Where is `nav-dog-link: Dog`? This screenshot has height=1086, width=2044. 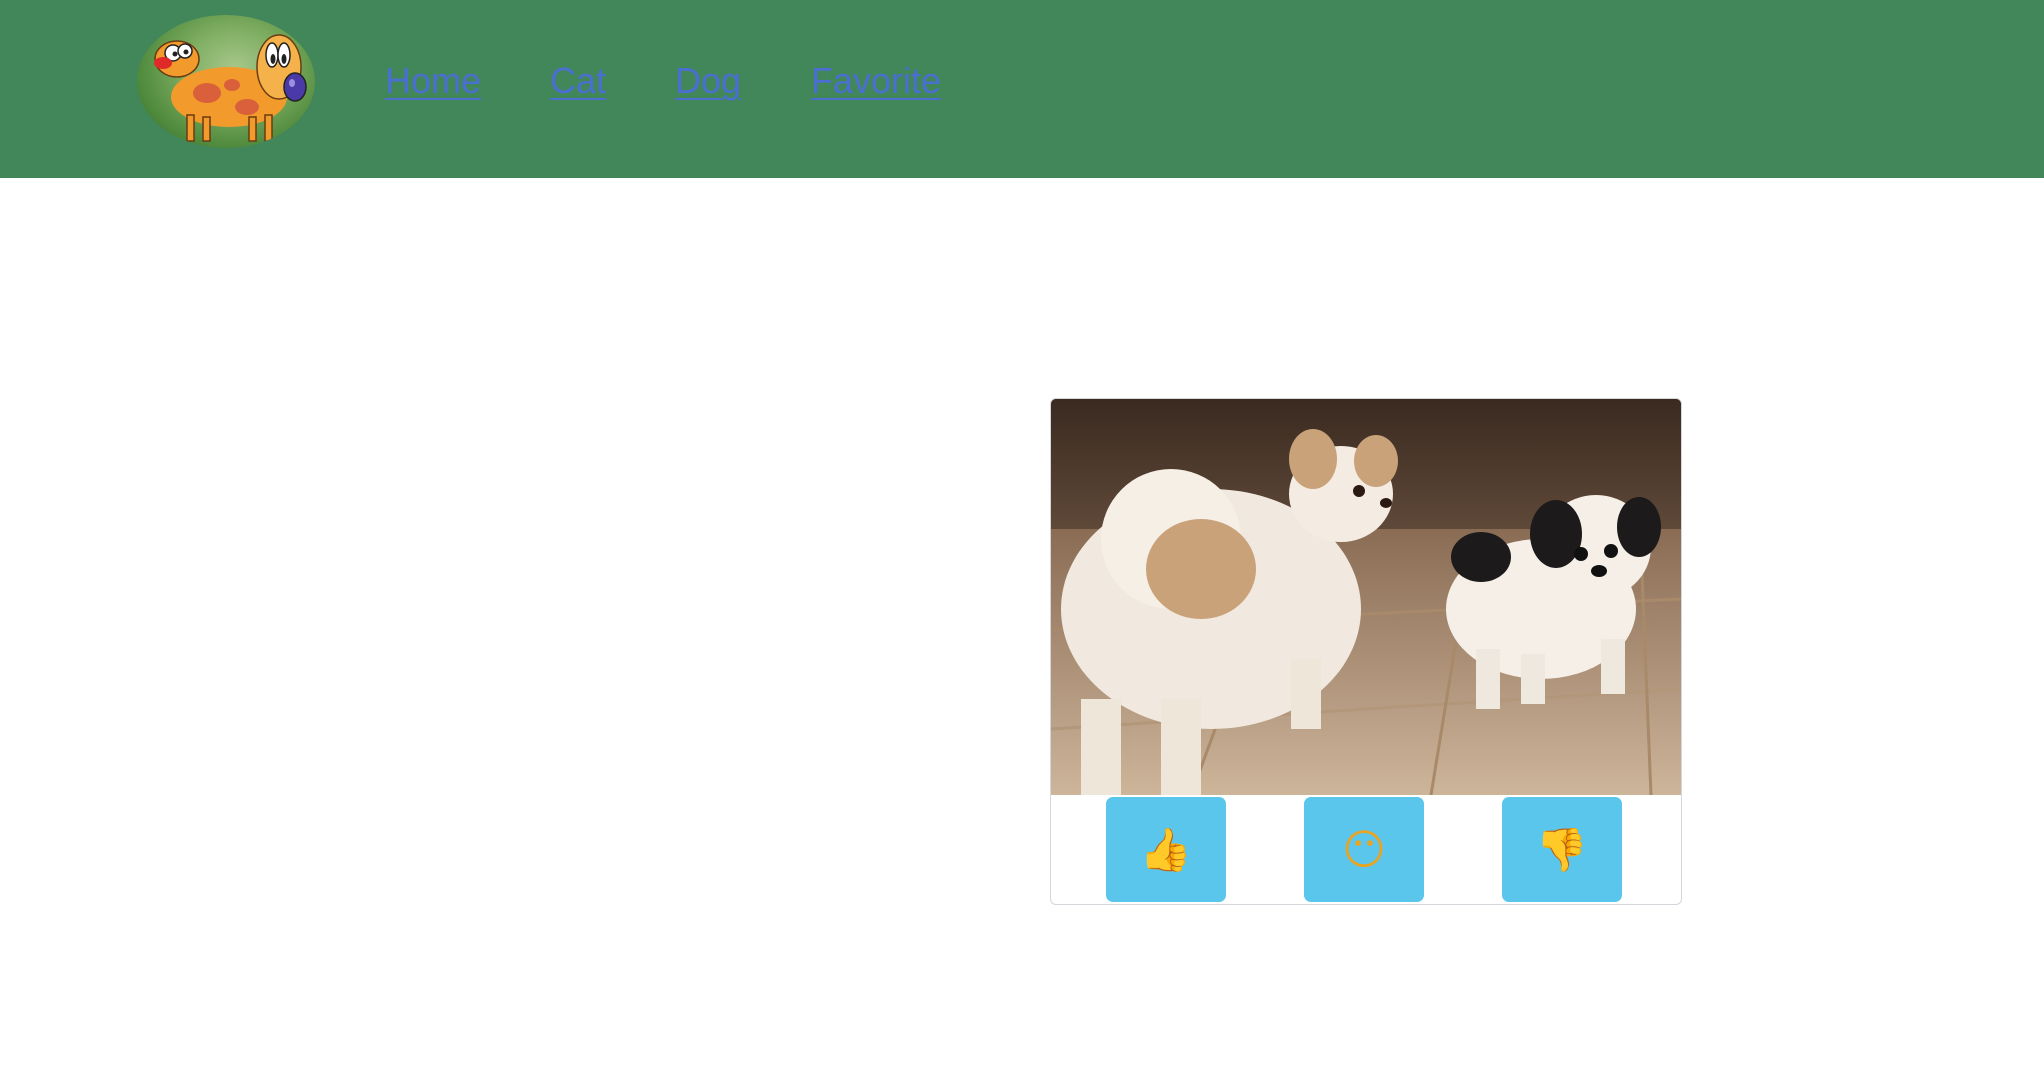
nav-dog-link: Dog is located at coordinates (708, 81).